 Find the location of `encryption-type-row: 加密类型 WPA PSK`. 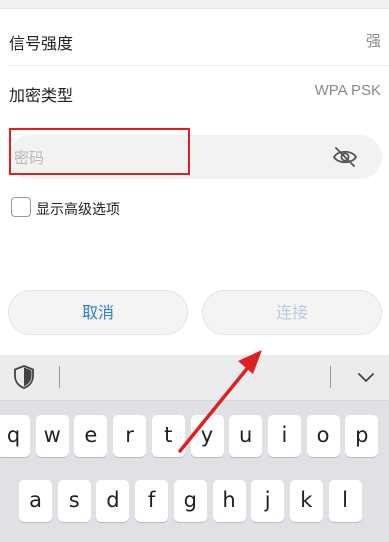

encryption-type-row: 加密类型 WPA PSK is located at coordinates (194, 92).